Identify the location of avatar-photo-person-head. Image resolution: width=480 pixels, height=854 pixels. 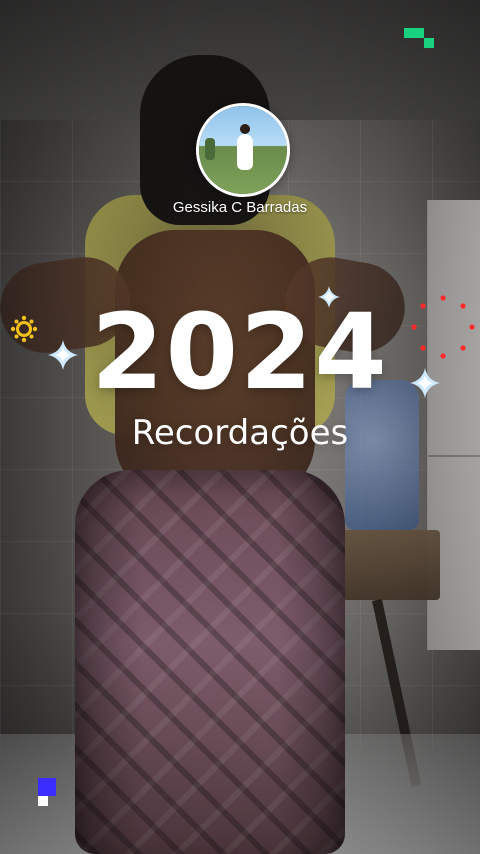
(245, 129).